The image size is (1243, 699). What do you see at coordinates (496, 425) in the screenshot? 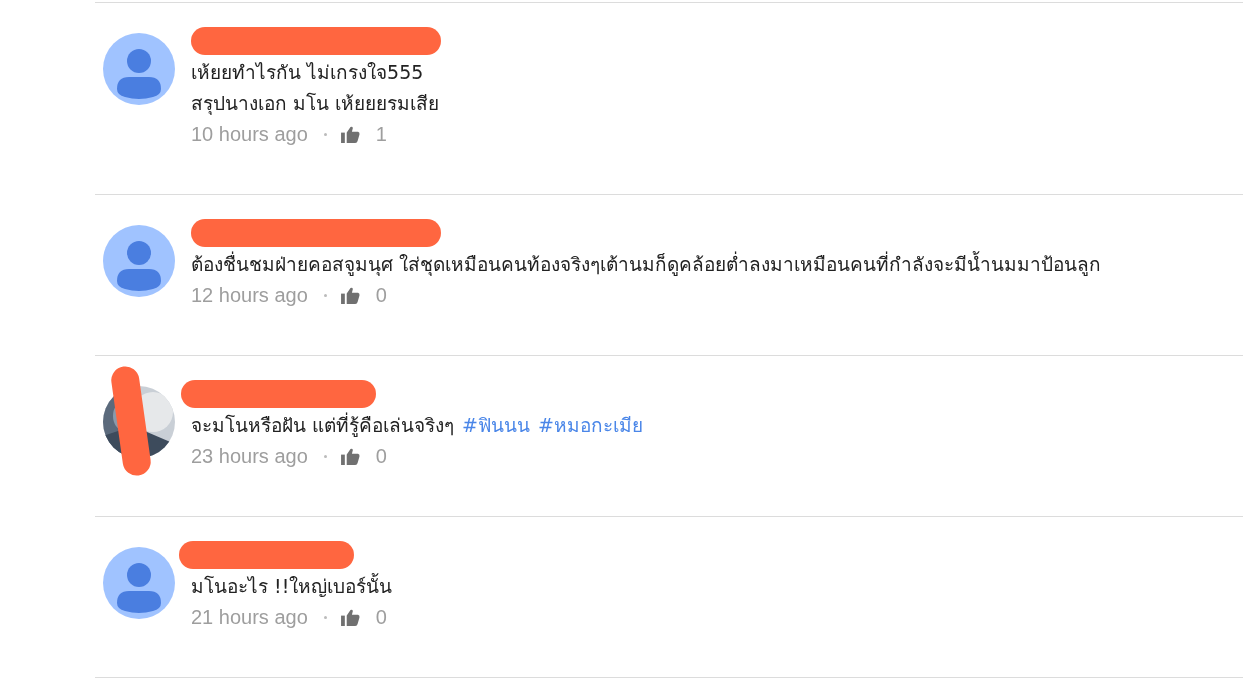
I see `hashtag-link: #ฟินนน` at bounding box center [496, 425].